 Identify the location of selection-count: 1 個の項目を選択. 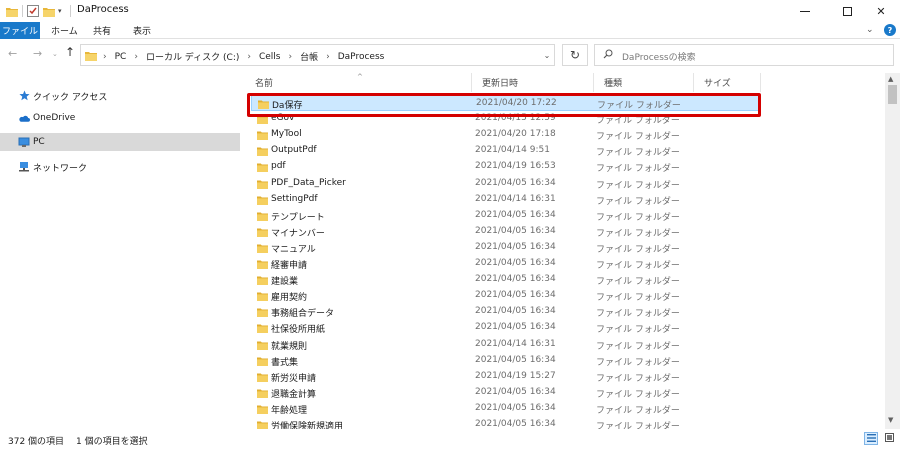
(112, 442).